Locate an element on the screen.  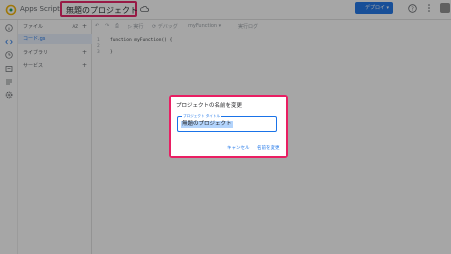
rename-button: 名前を変更 is located at coordinates (268, 148).